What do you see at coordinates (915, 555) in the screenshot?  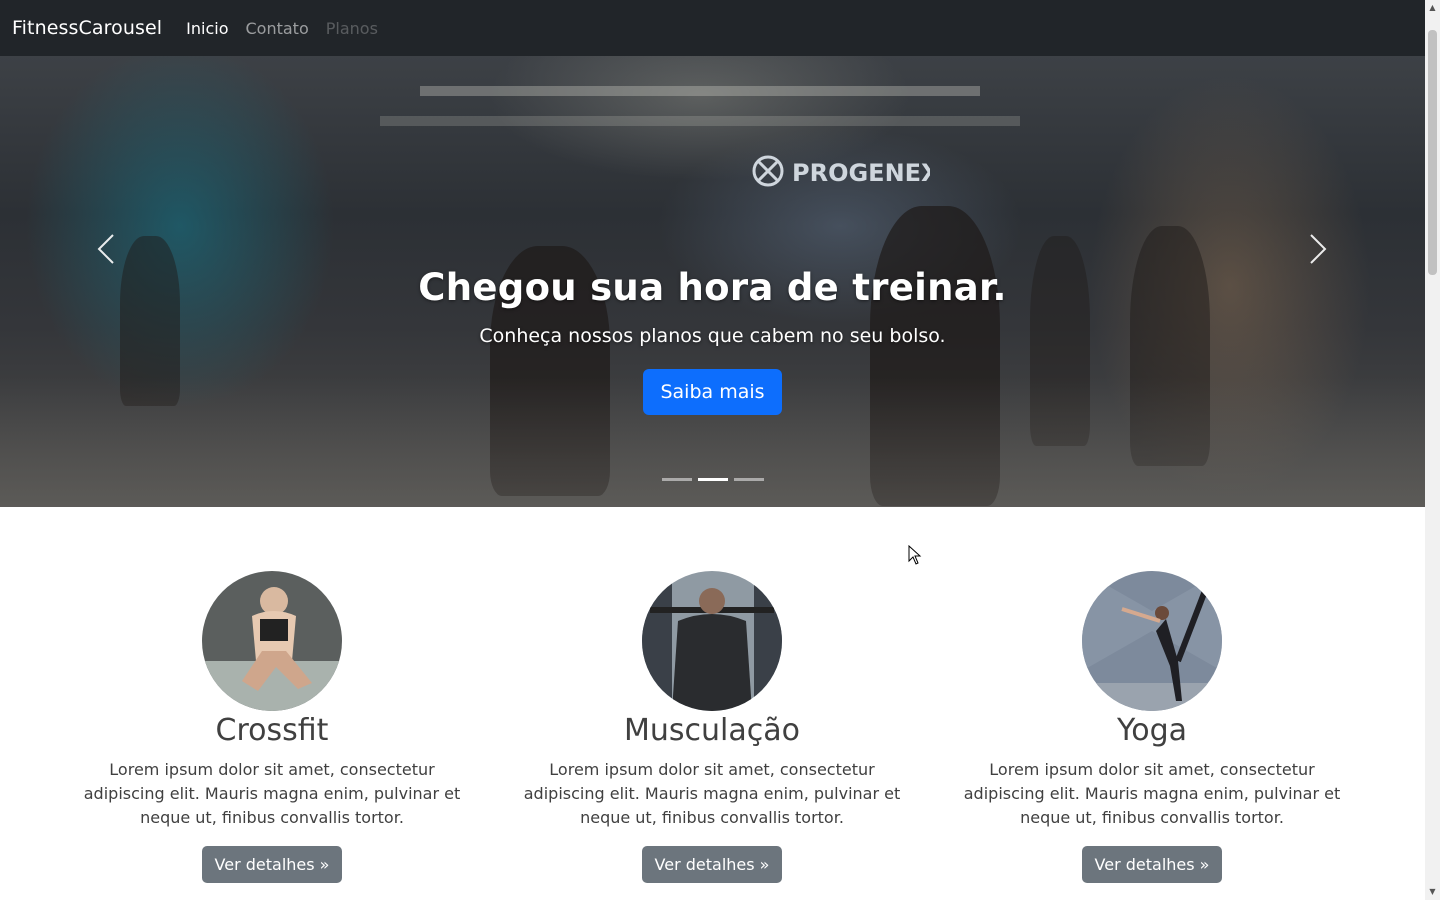 I see `mouse-cursor-icon` at bounding box center [915, 555].